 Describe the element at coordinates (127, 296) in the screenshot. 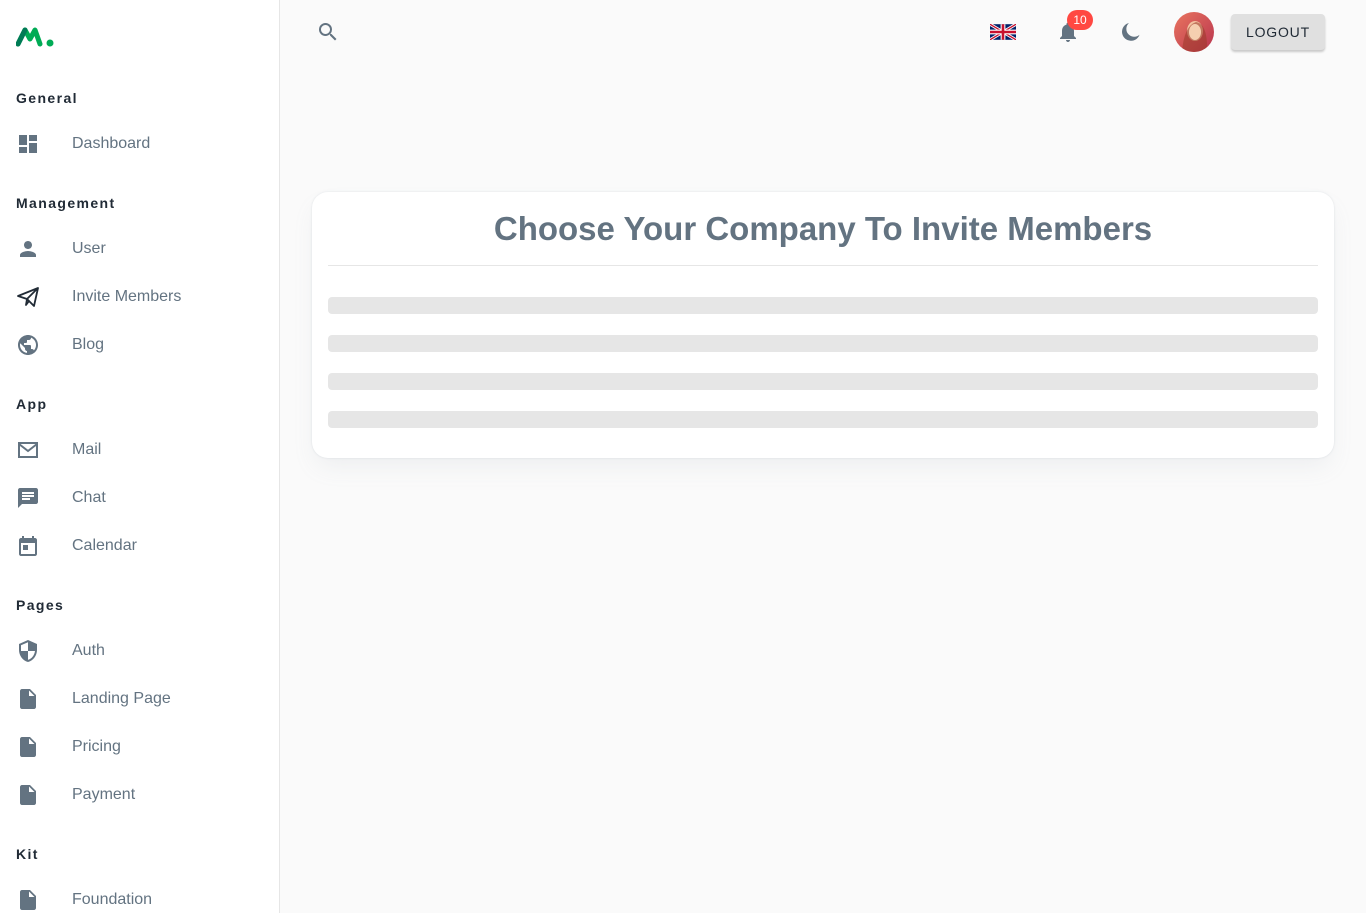

I see `sidebar-item-label: Invite Members` at that location.